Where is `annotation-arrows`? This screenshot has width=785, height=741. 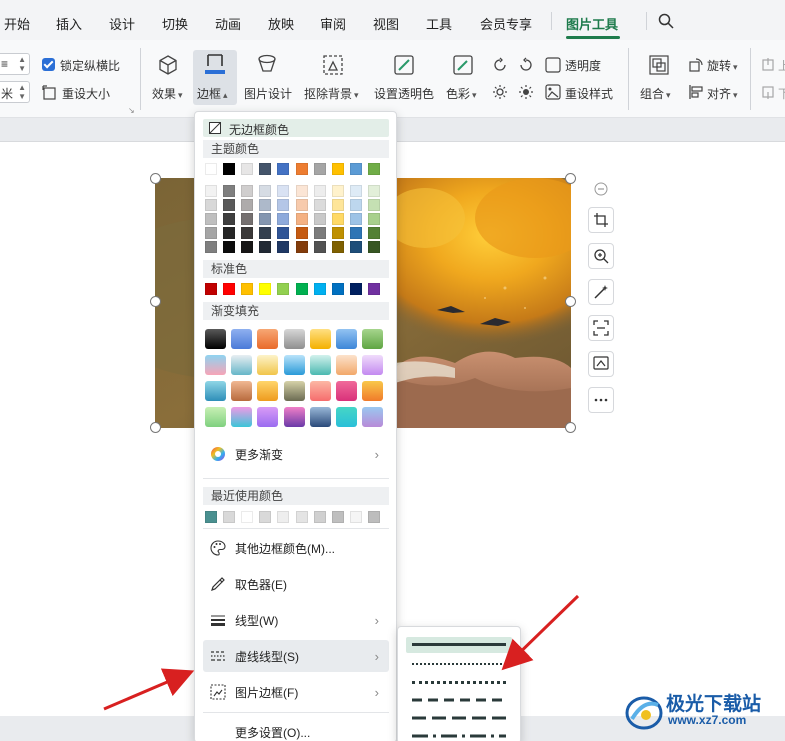 annotation-arrows is located at coordinates (341, 652).